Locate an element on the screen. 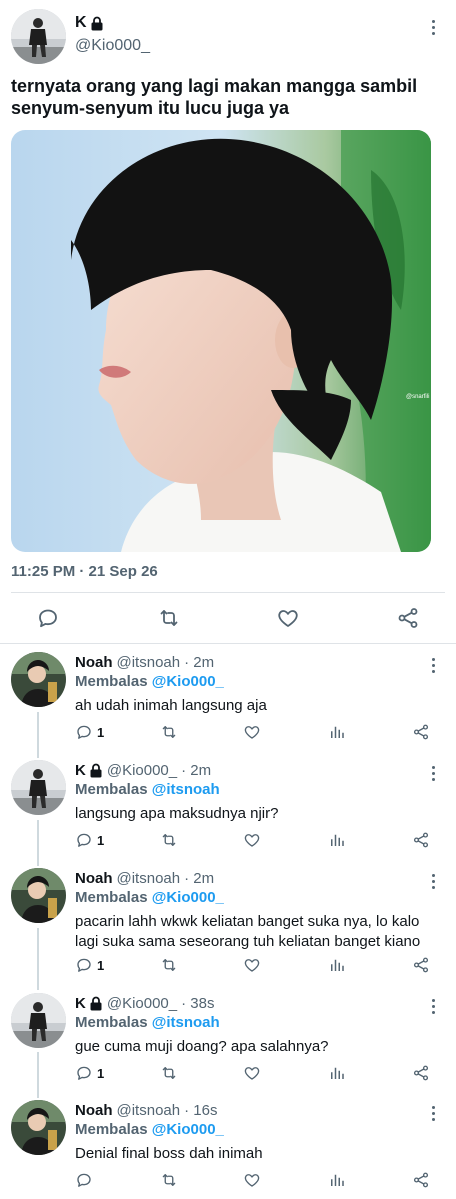  tweet-actions is located at coordinates (228, 618).